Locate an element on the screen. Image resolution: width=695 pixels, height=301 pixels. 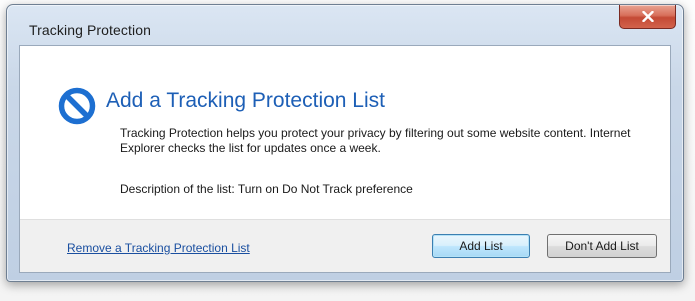
block-icon is located at coordinates (77, 106).